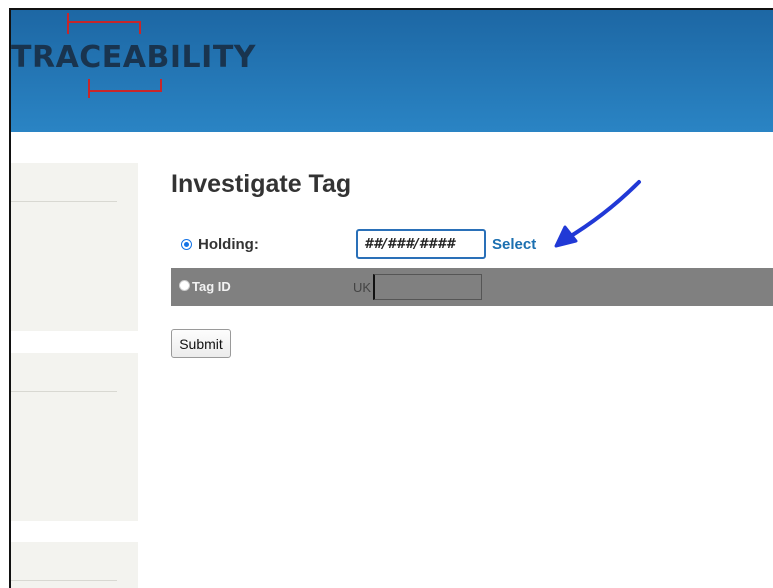  I want to click on holding-row: Holding: Select, so click(472, 245).